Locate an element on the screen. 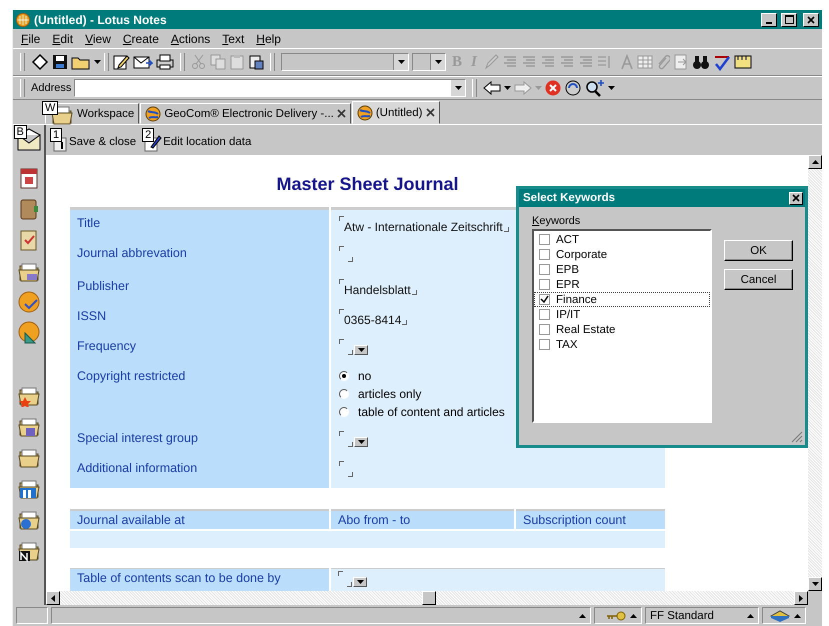 This screenshot has height=626, width=829. diamond-icon is located at coordinates (40, 62).